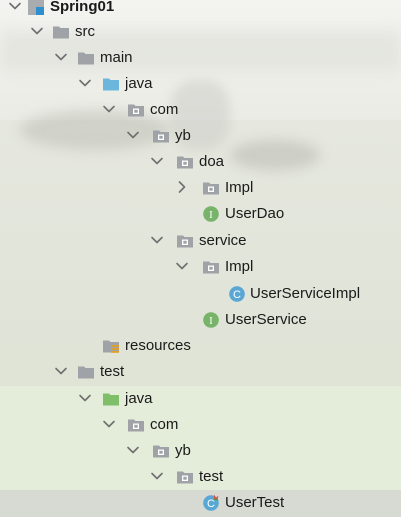 This screenshot has height=517, width=401. What do you see at coordinates (200, 32) in the screenshot?
I see `tree-item-folder: src` at bounding box center [200, 32].